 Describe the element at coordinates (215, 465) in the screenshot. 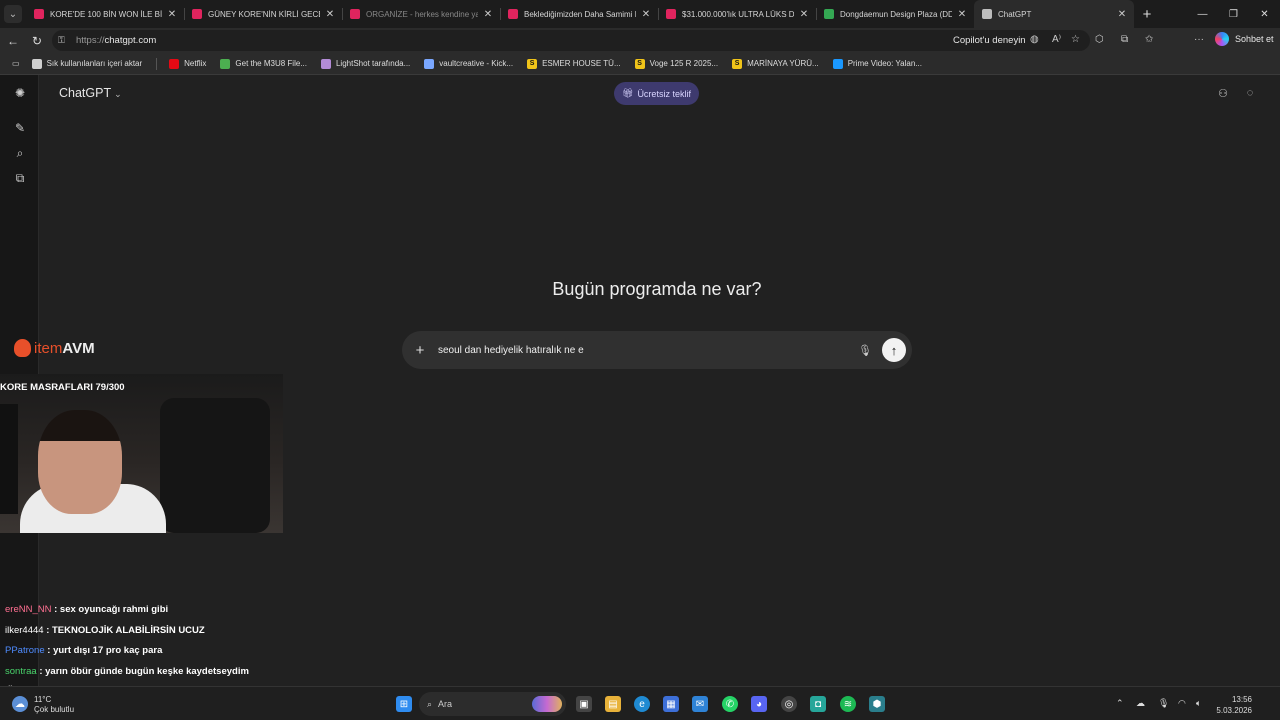

I see `gaming-chair` at that location.